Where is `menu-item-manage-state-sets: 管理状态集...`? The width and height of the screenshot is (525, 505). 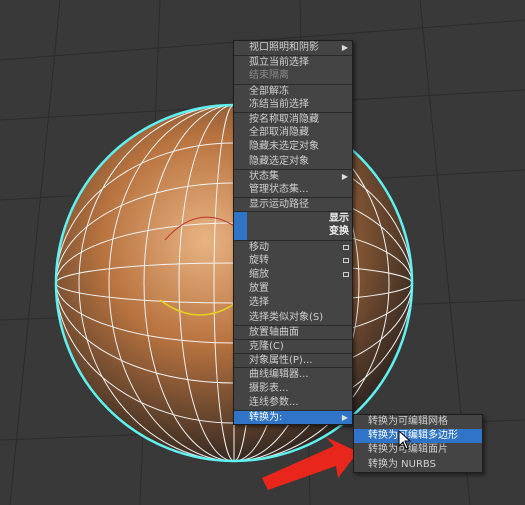 menu-item-manage-state-sets: 管理状态集... is located at coordinates (293, 190).